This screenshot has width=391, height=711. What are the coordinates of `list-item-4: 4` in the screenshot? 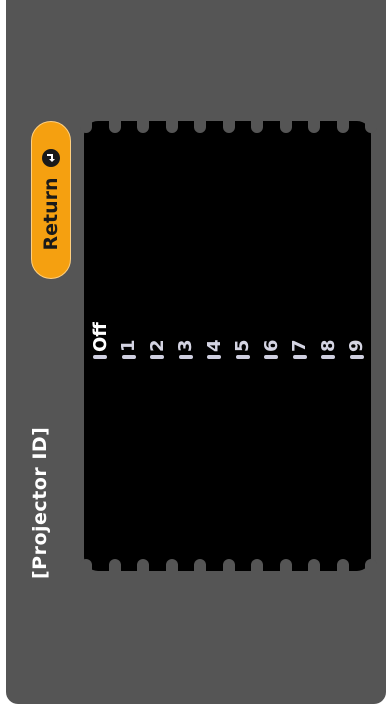 It's located at (214, 349).